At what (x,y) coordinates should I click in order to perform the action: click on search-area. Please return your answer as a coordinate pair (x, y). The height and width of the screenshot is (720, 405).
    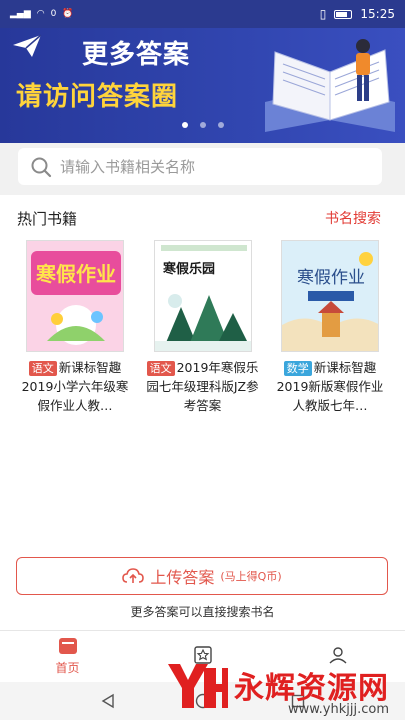
    Looking at the image, I should click on (202, 169).